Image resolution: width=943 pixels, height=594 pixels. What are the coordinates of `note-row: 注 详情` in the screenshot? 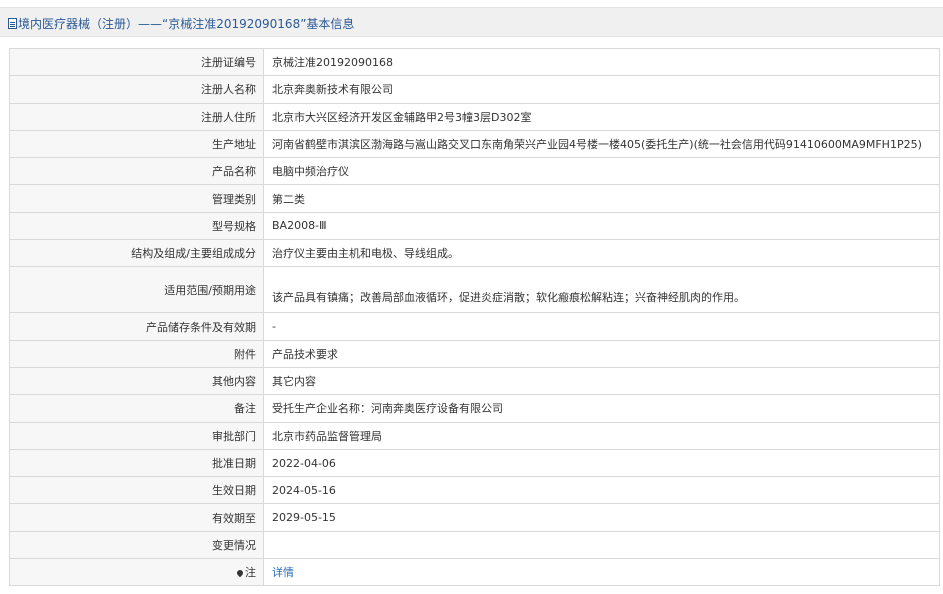 It's located at (474, 572).